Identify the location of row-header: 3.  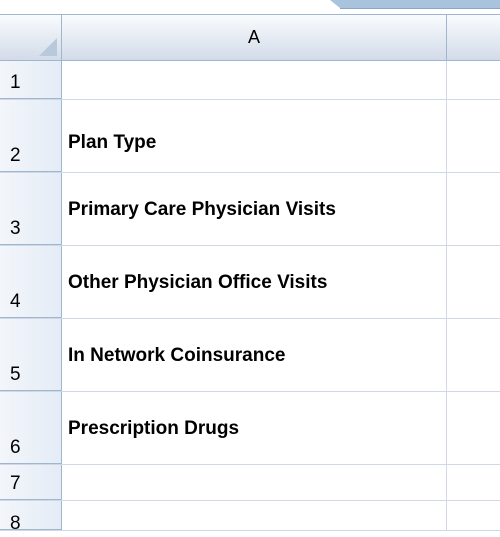
(31, 209).